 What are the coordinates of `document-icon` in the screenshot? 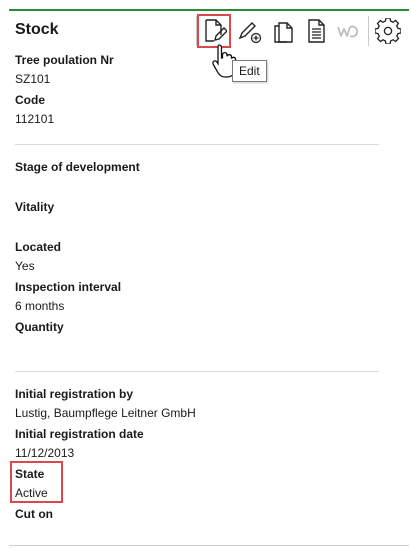 It's located at (316, 31).